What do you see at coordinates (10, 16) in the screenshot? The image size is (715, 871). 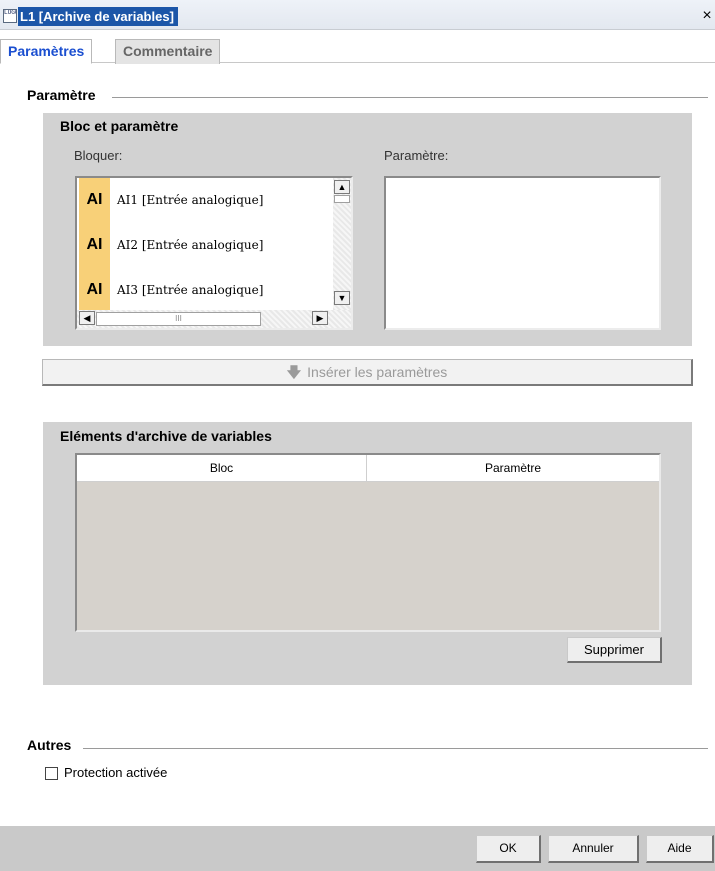 I see `app-logo-icon: LOGO` at bounding box center [10, 16].